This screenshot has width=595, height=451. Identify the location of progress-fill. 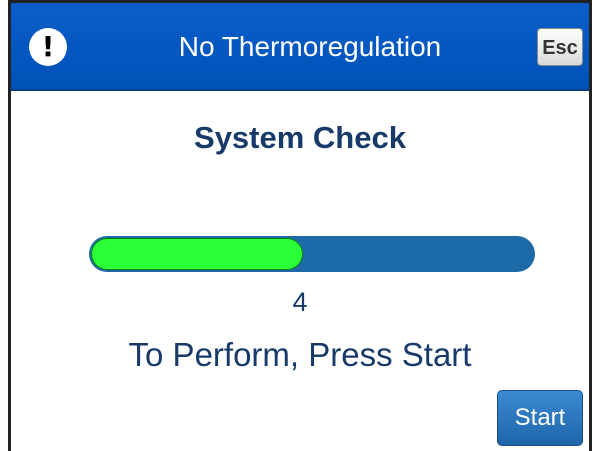
(197, 254).